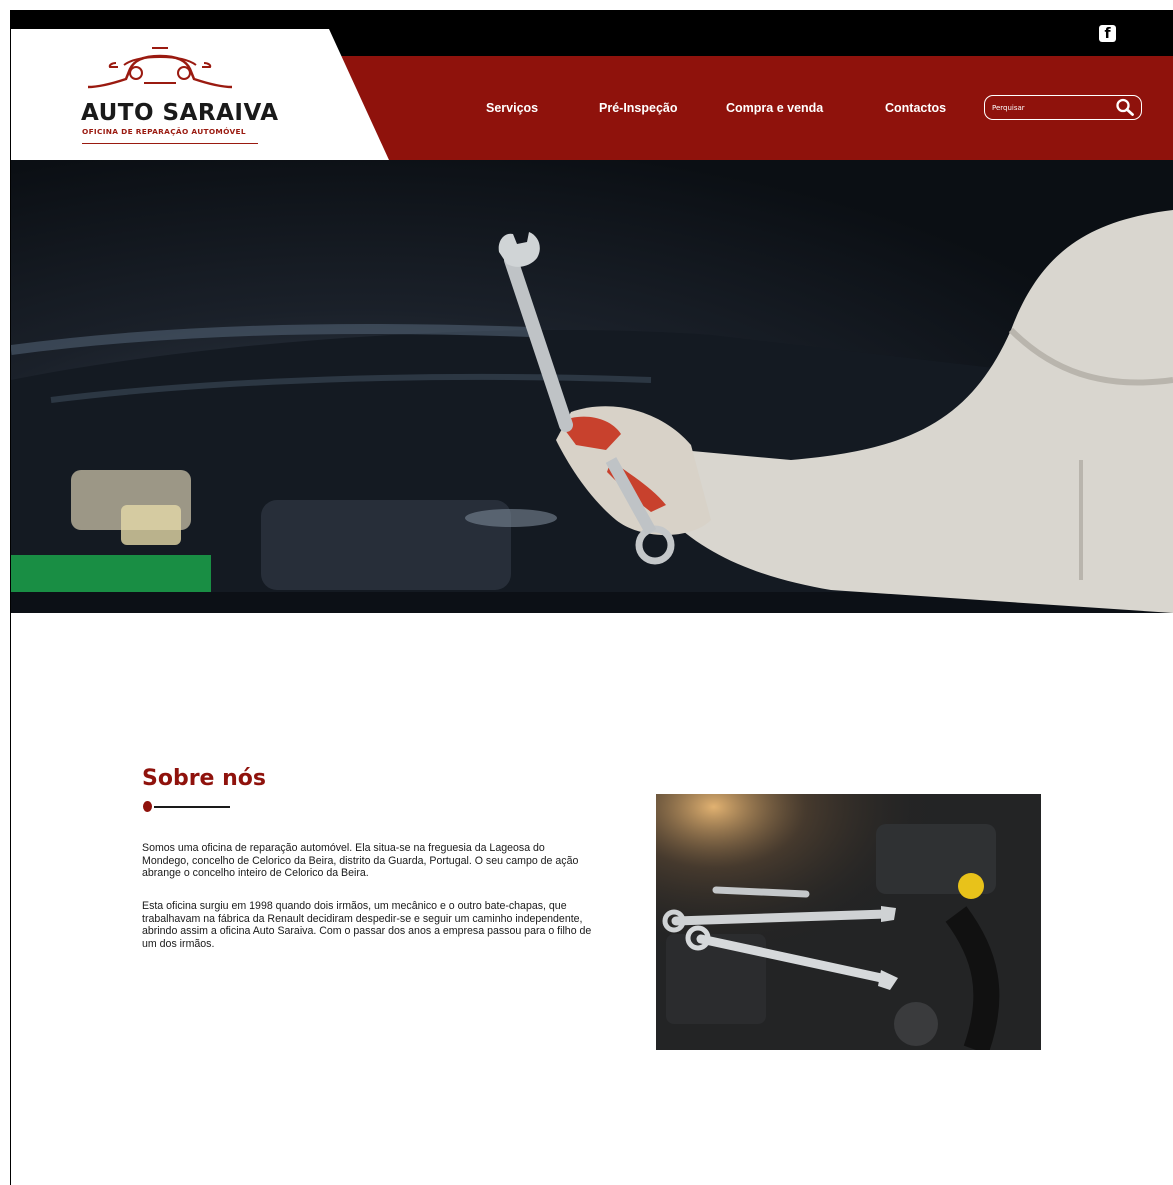  I want to click on tagline-underline, so click(170, 143).